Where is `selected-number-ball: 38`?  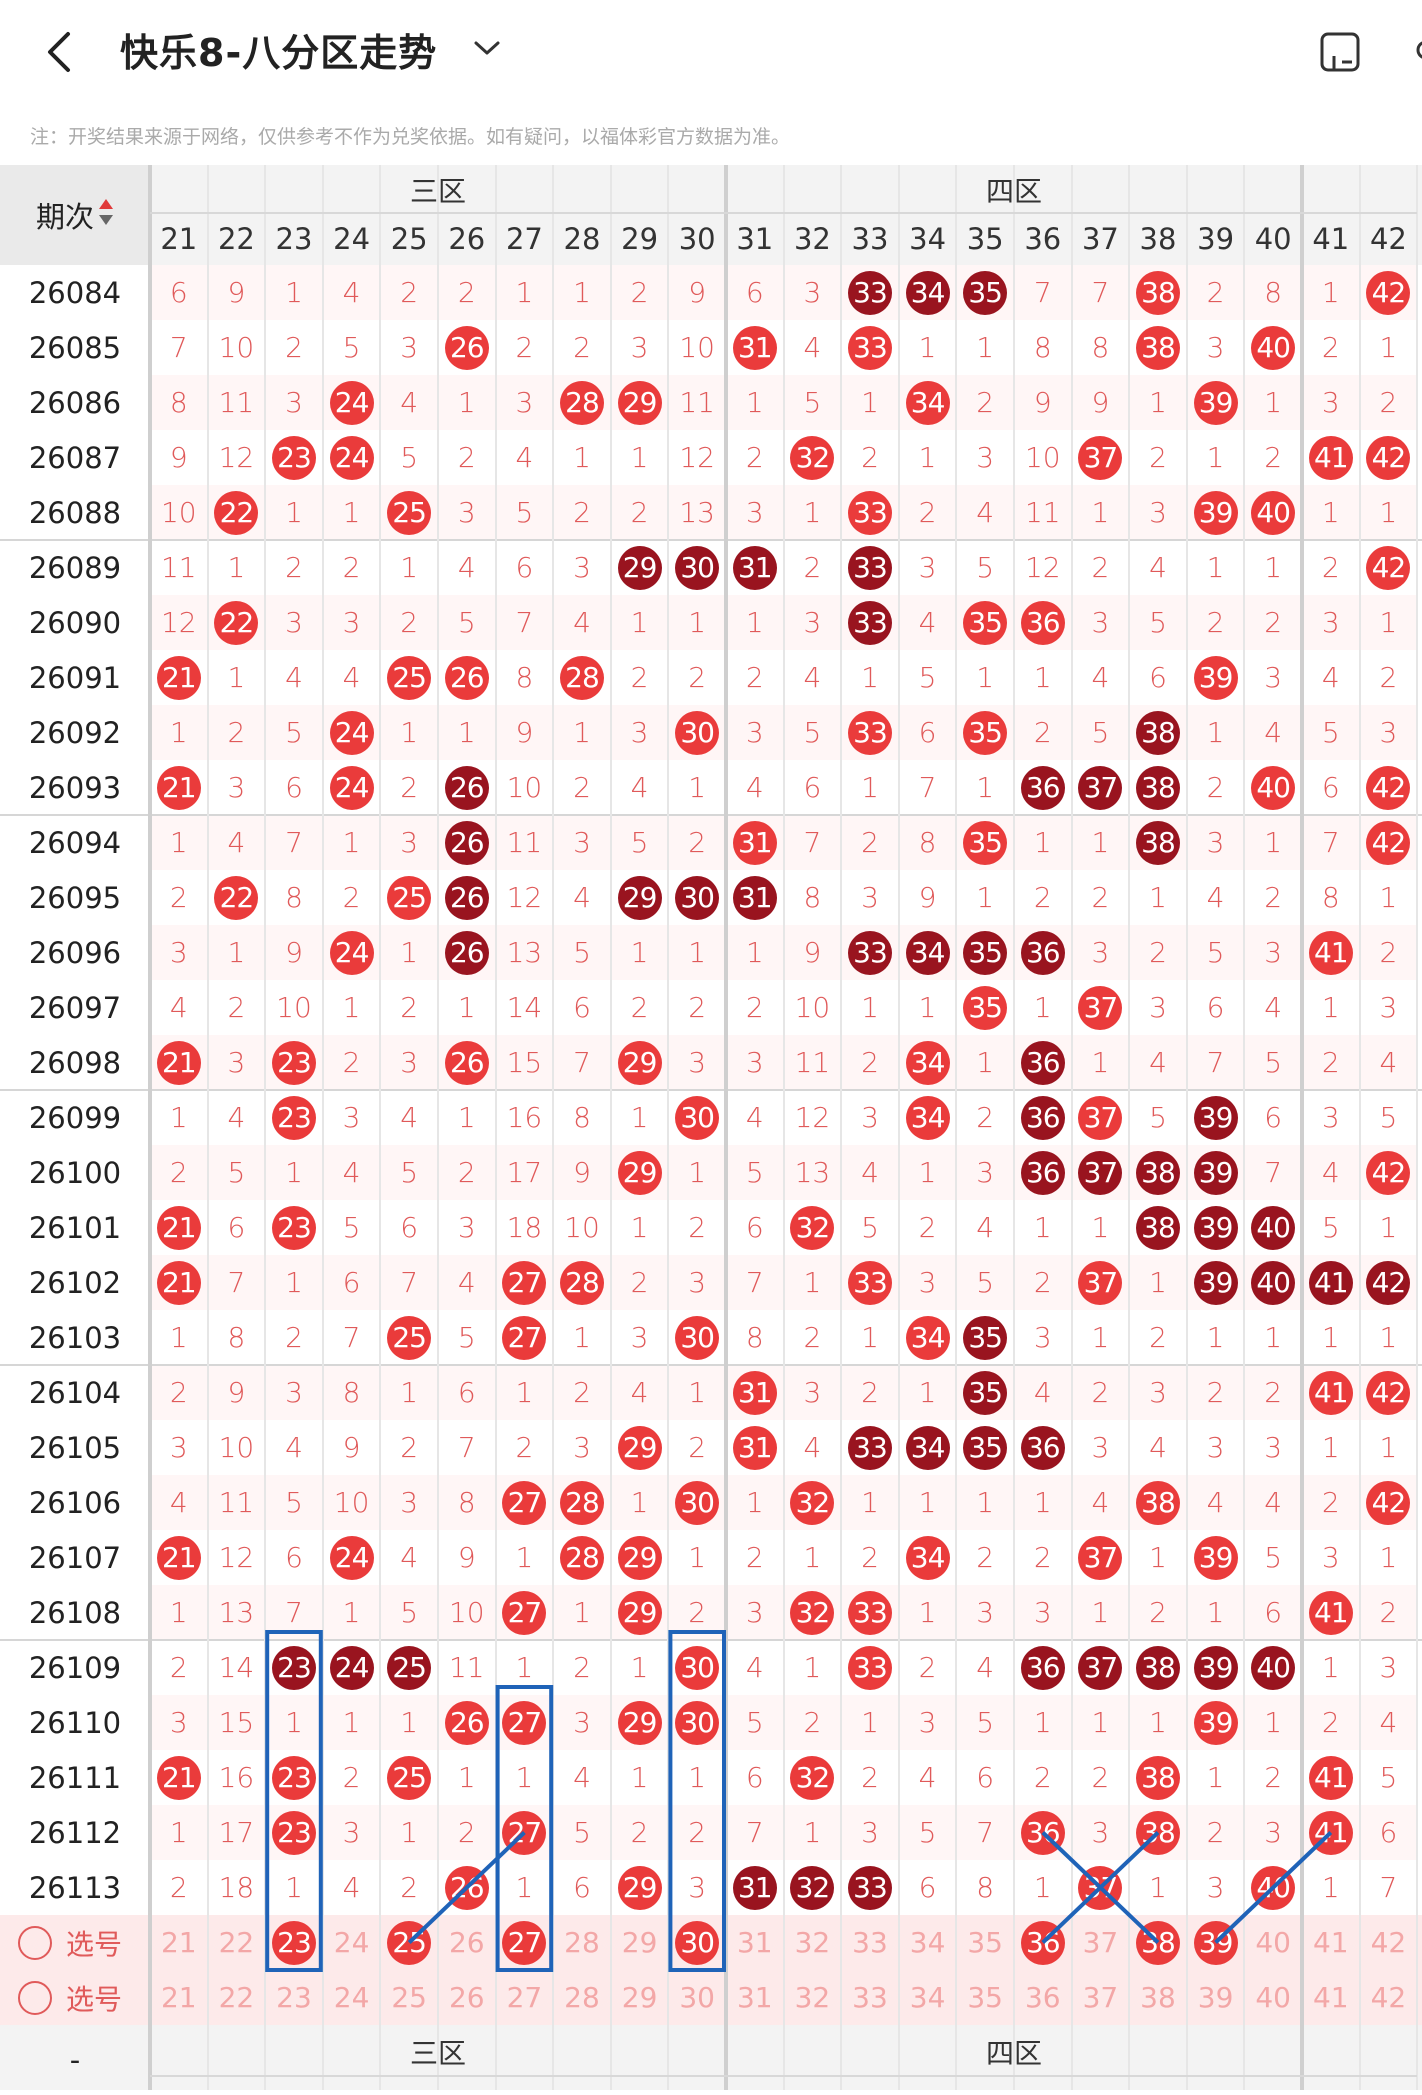 selected-number-ball: 38 is located at coordinates (1157, 1942).